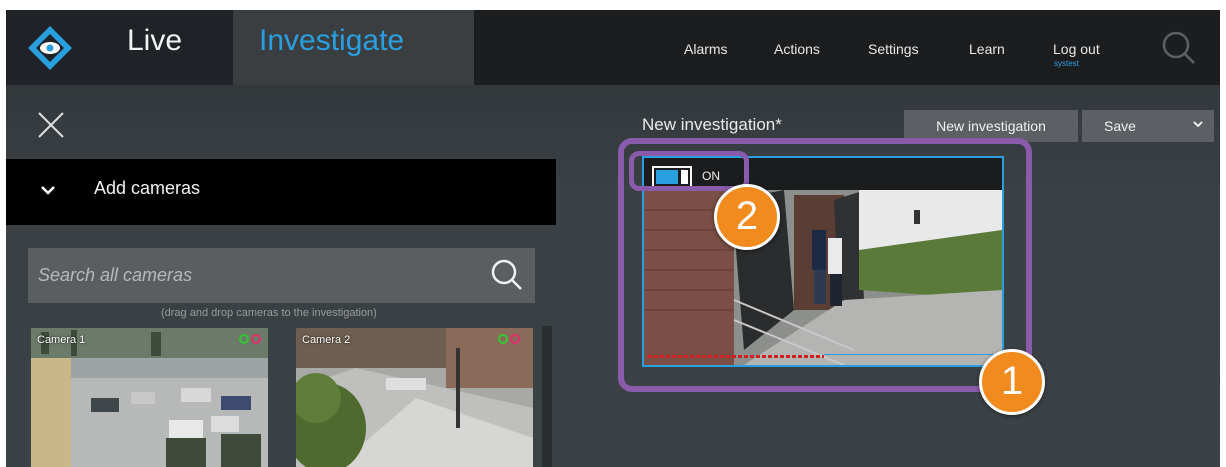  Describe the element at coordinates (155, 40) in the screenshot. I see `tab-live-label: Live` at that location.